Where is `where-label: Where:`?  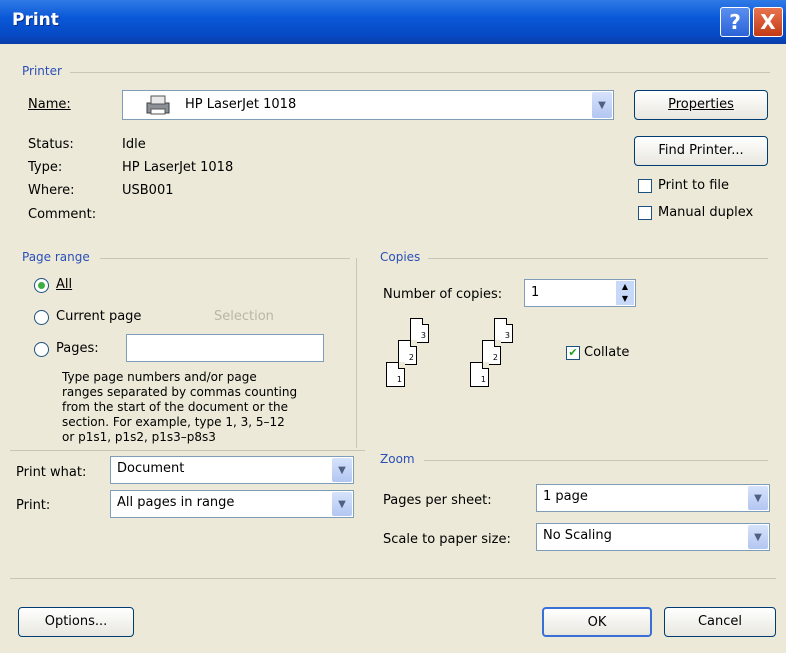
where-label: Where: is located at coordinates (51, 190).